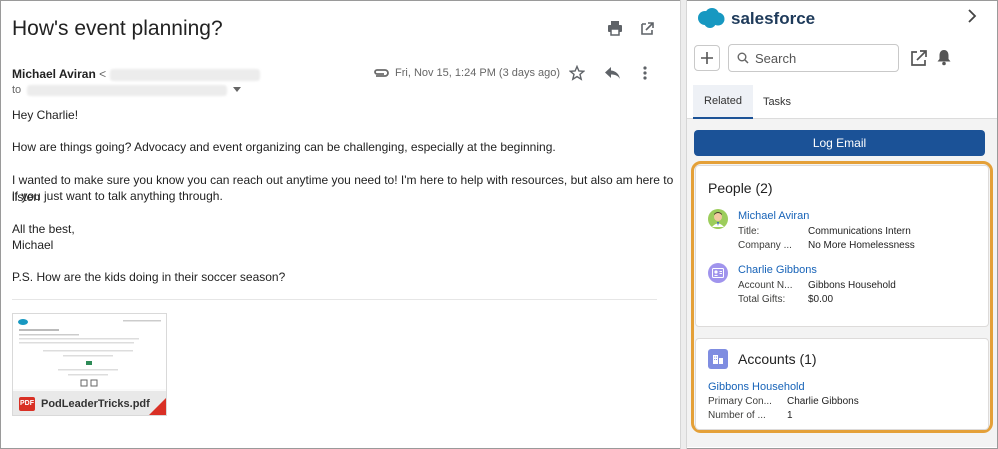 This screenshot has width=998, height=449. Describe the element at coordinates (334, 299) in the screenshot. I see `attachment-divider` at that location.